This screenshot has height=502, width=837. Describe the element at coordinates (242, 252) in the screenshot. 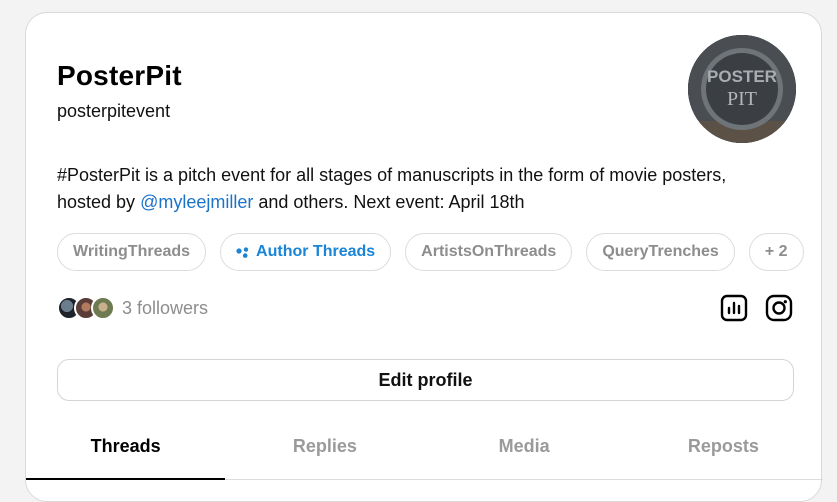

I see `community-icon` at that location.